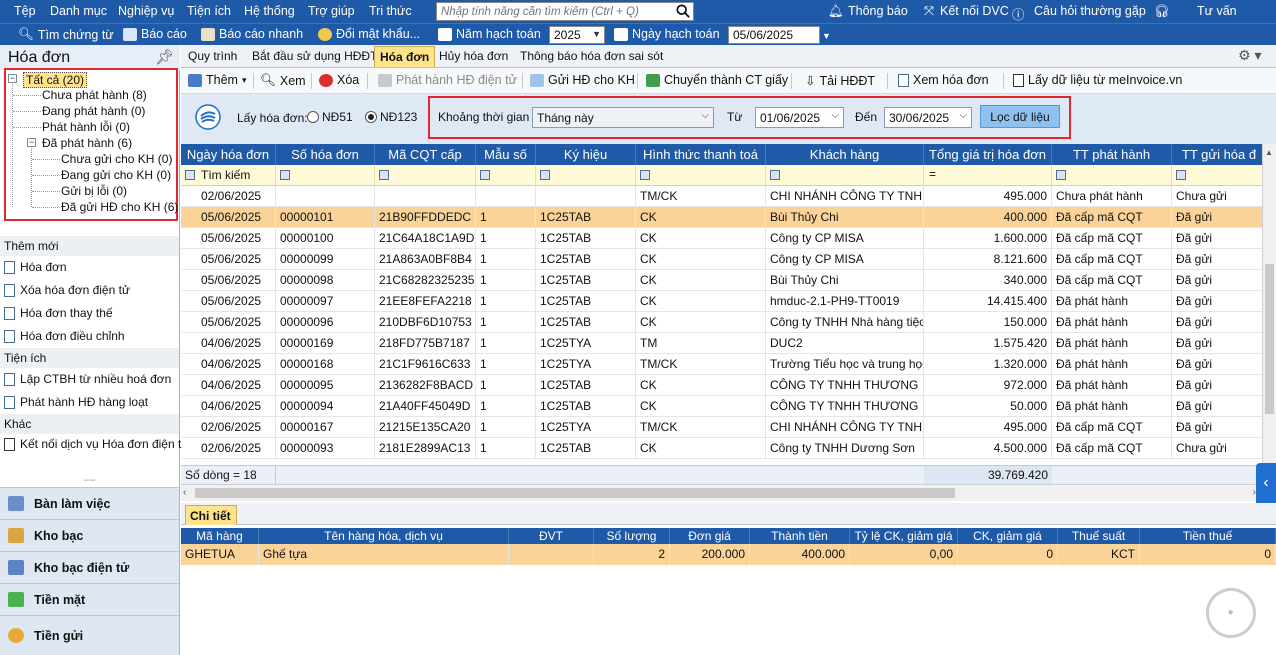  What do you see at coordinates (86, 127) in the screenshot?
I see `tree-node-issue-error: Phát hành lỗi (0)` at bounding box center [86, 127].